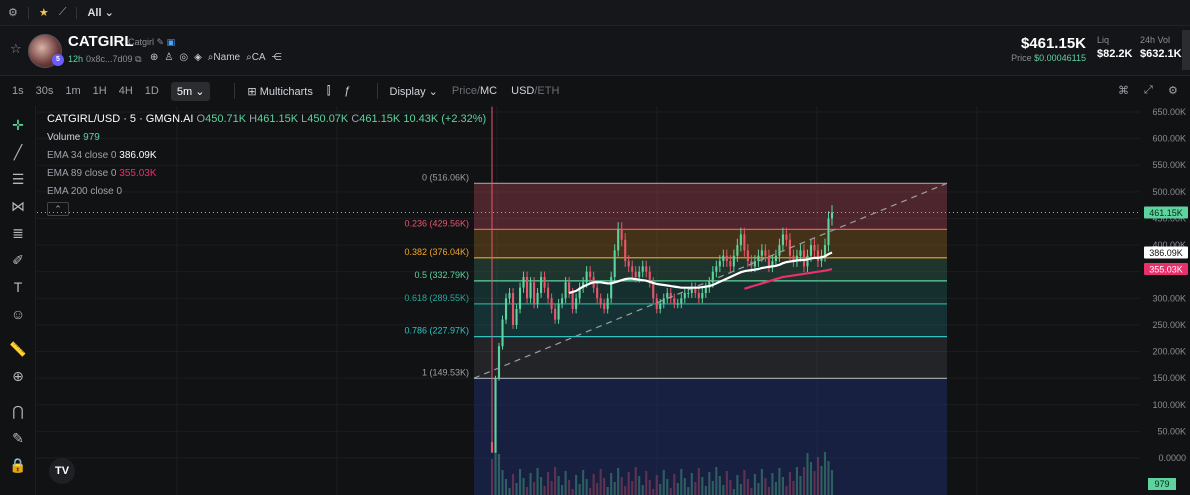  I want to click on timeframe-4h: 4H, so click(126, 91).